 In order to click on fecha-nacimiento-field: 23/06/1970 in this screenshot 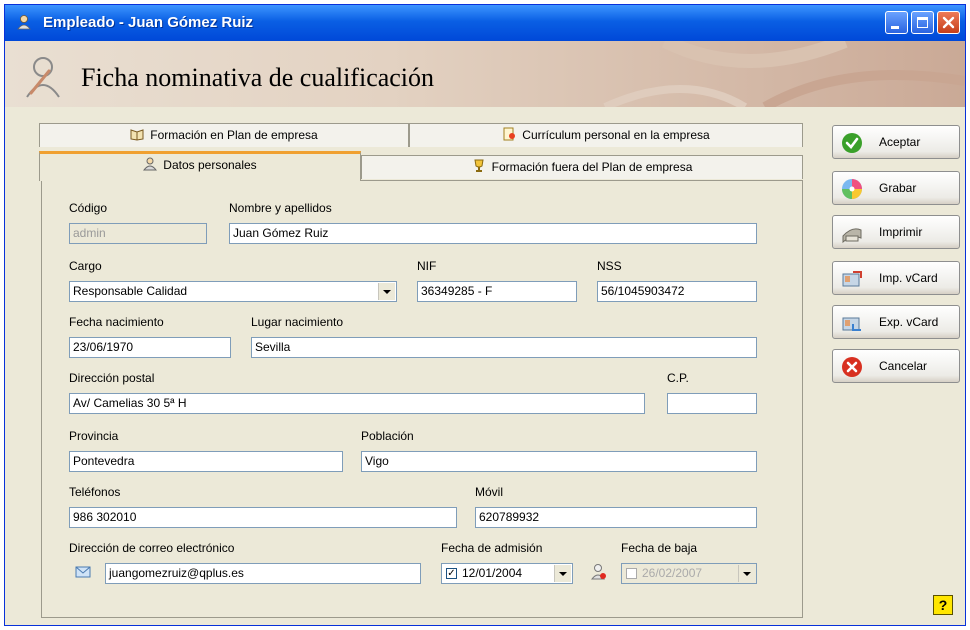, I will do `click(150, 347)`.